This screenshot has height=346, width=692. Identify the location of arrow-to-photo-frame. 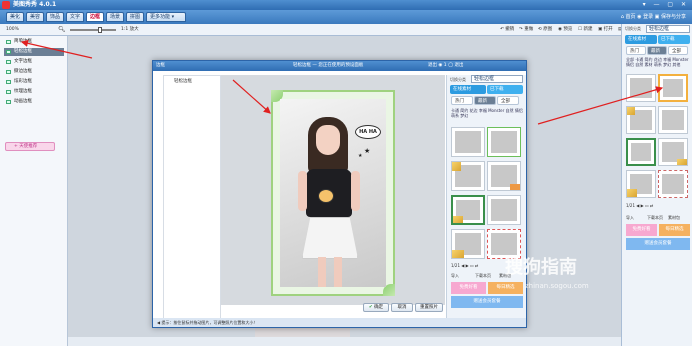
(251, 96).